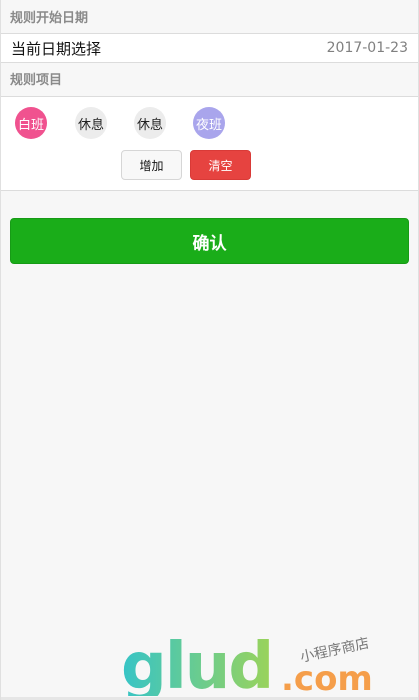 The height and width of the screenshot is (700, 419). I want to click on confirm-button: 确认, so click(209, 241).